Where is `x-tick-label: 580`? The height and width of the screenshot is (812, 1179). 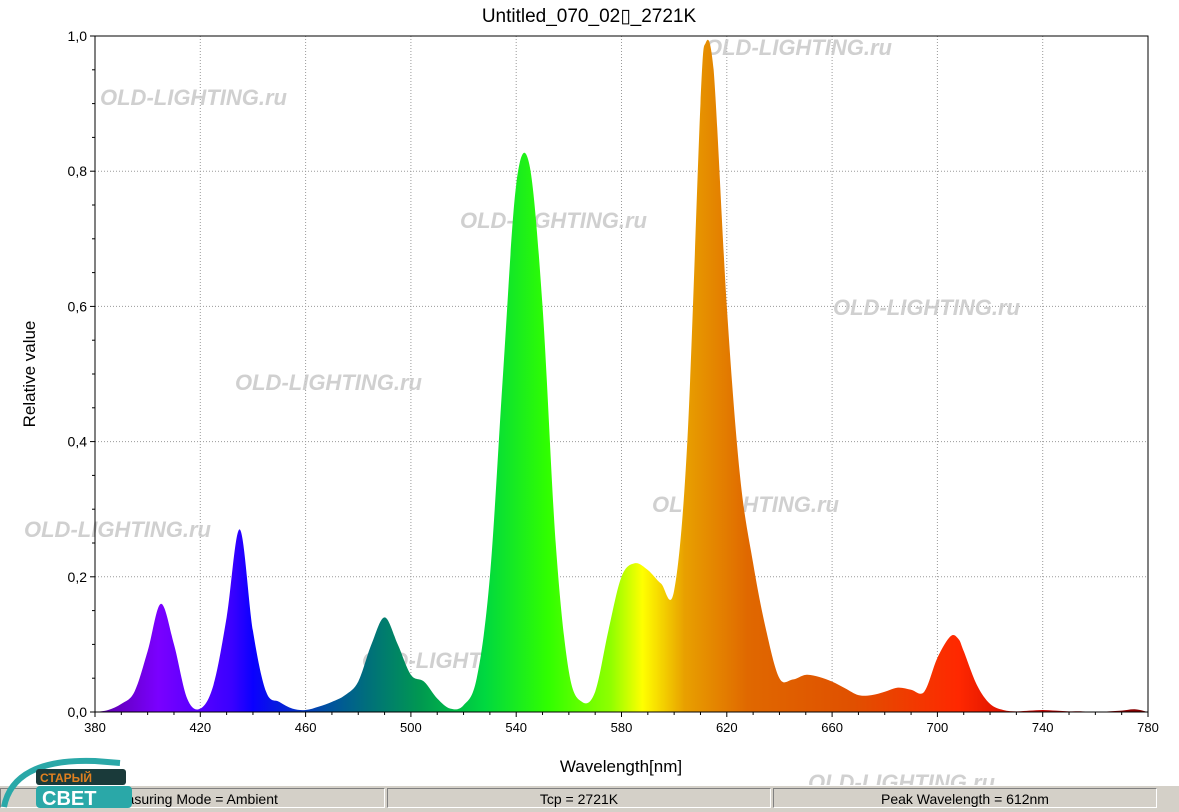 x-tick-label: 580 is located at coordinates (622, 727).